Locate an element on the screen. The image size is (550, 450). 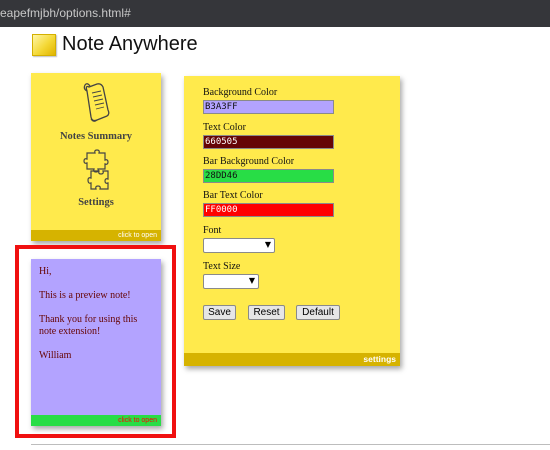
settings-link: Settings is located at coordinates (96, 178).